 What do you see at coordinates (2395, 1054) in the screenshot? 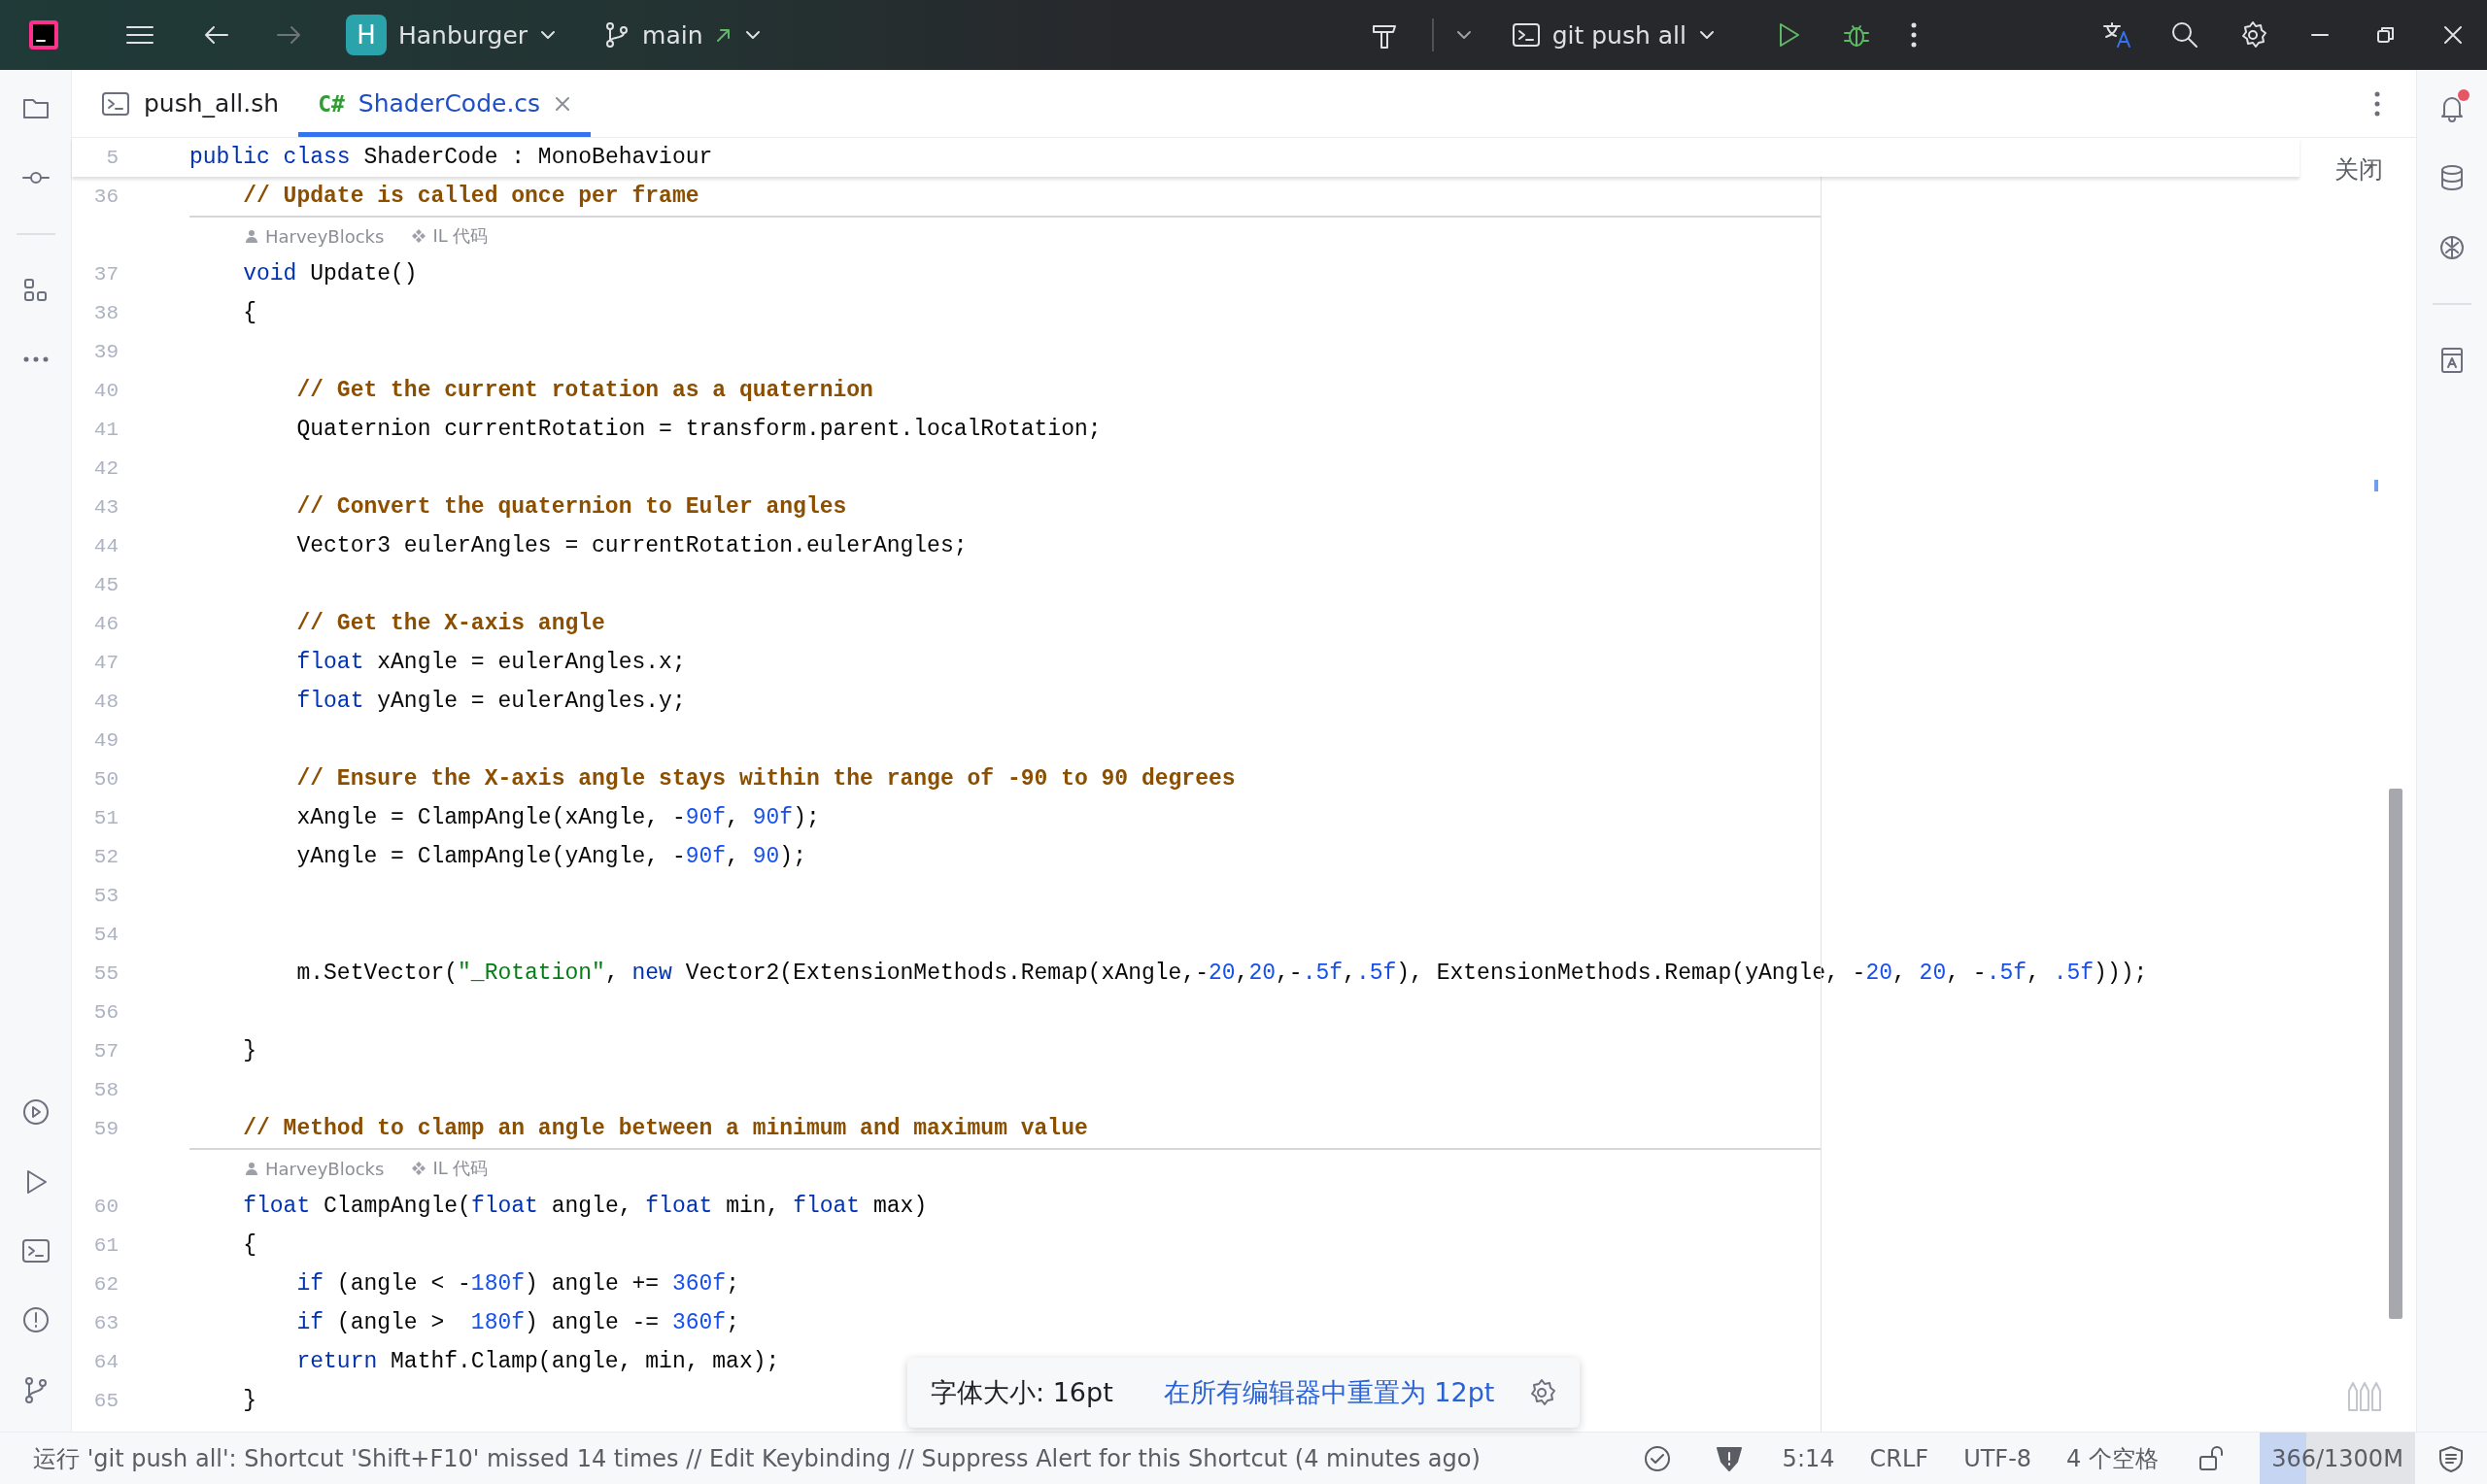
I see `scrollbar-thumb` at bounding box center [2395, 1054].